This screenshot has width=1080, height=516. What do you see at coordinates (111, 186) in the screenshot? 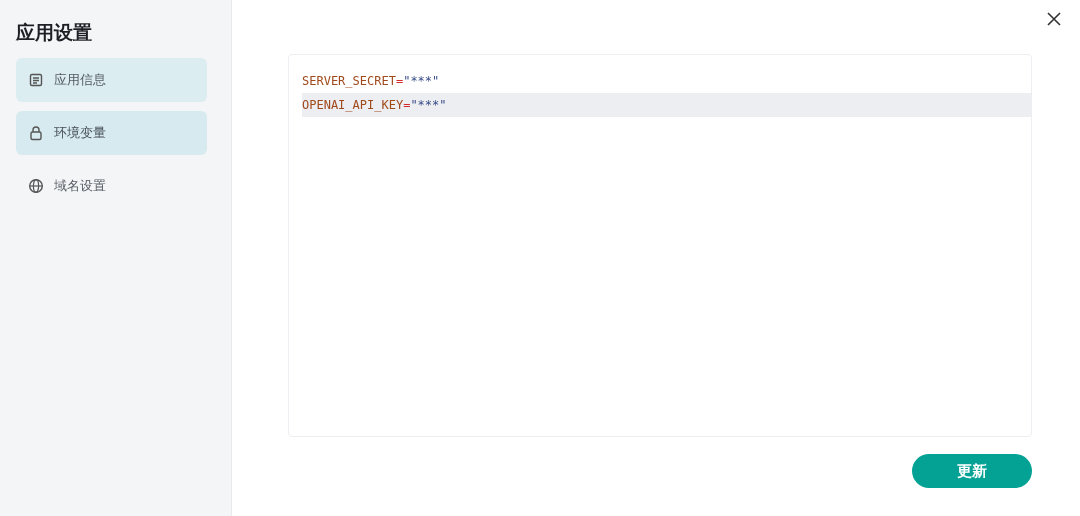
I see `sidebar-item: 域名设置` at bounding box center [111, 186].